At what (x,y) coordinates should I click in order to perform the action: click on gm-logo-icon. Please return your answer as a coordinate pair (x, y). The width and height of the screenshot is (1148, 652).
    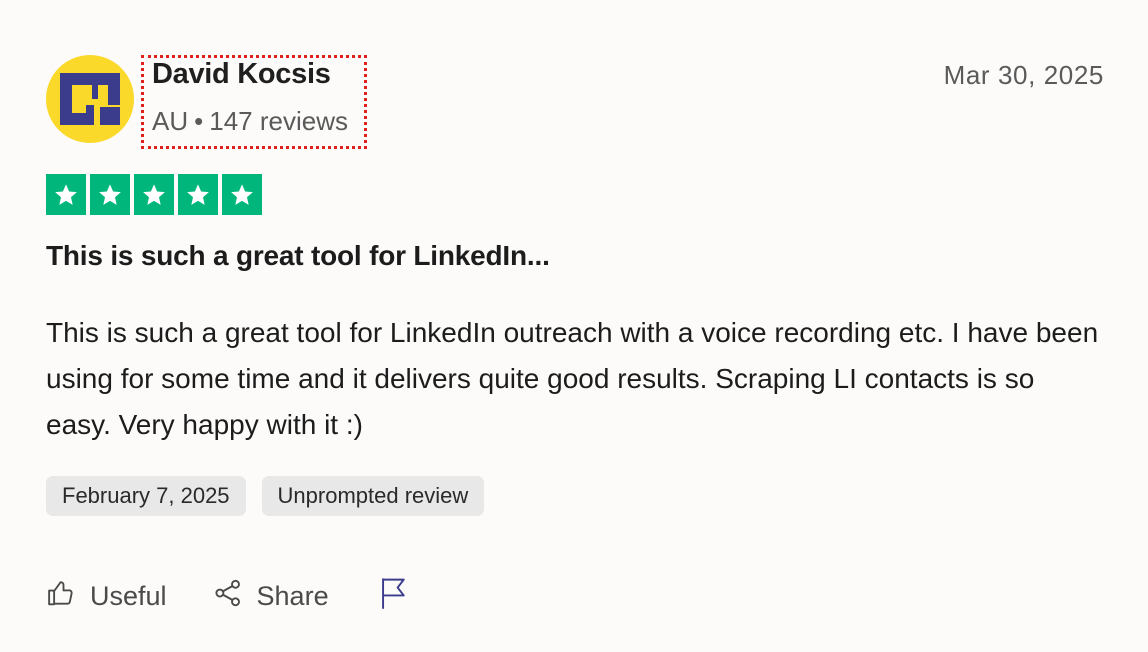
    Looking at the image, I should click on (90, 99).